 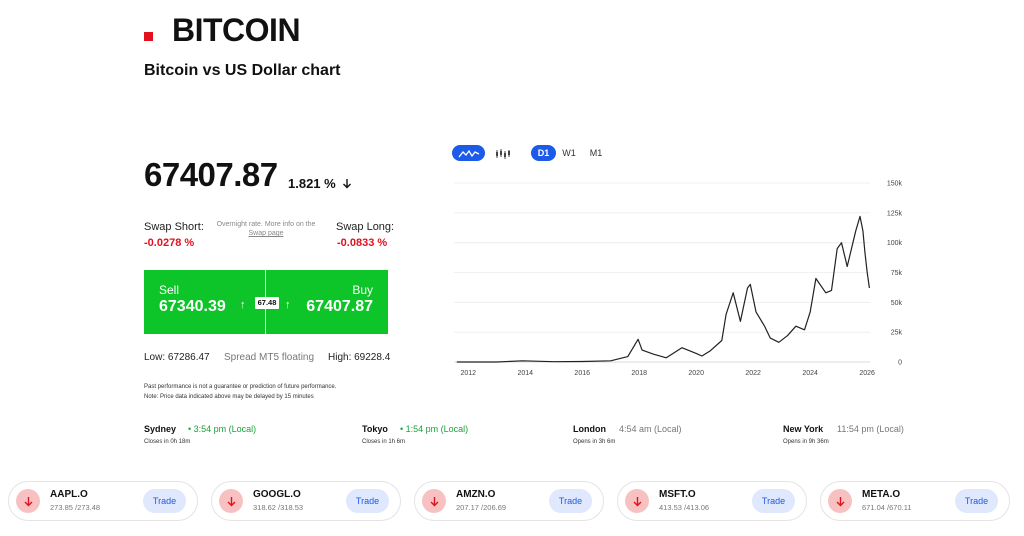 I want to click on market-time-tokyo: • 1:54 pm (Local), so click(x=434, y=429).